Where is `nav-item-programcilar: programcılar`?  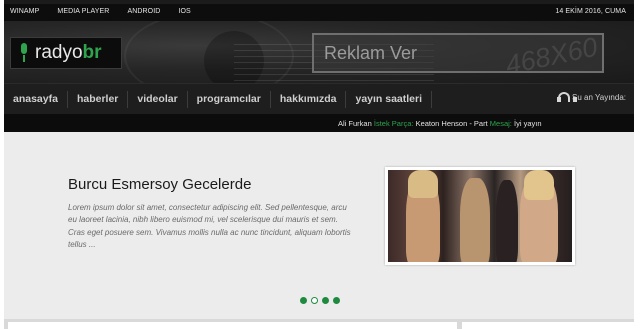 nav-item-programcilar: programcılar is located at coordinates (229, 99).